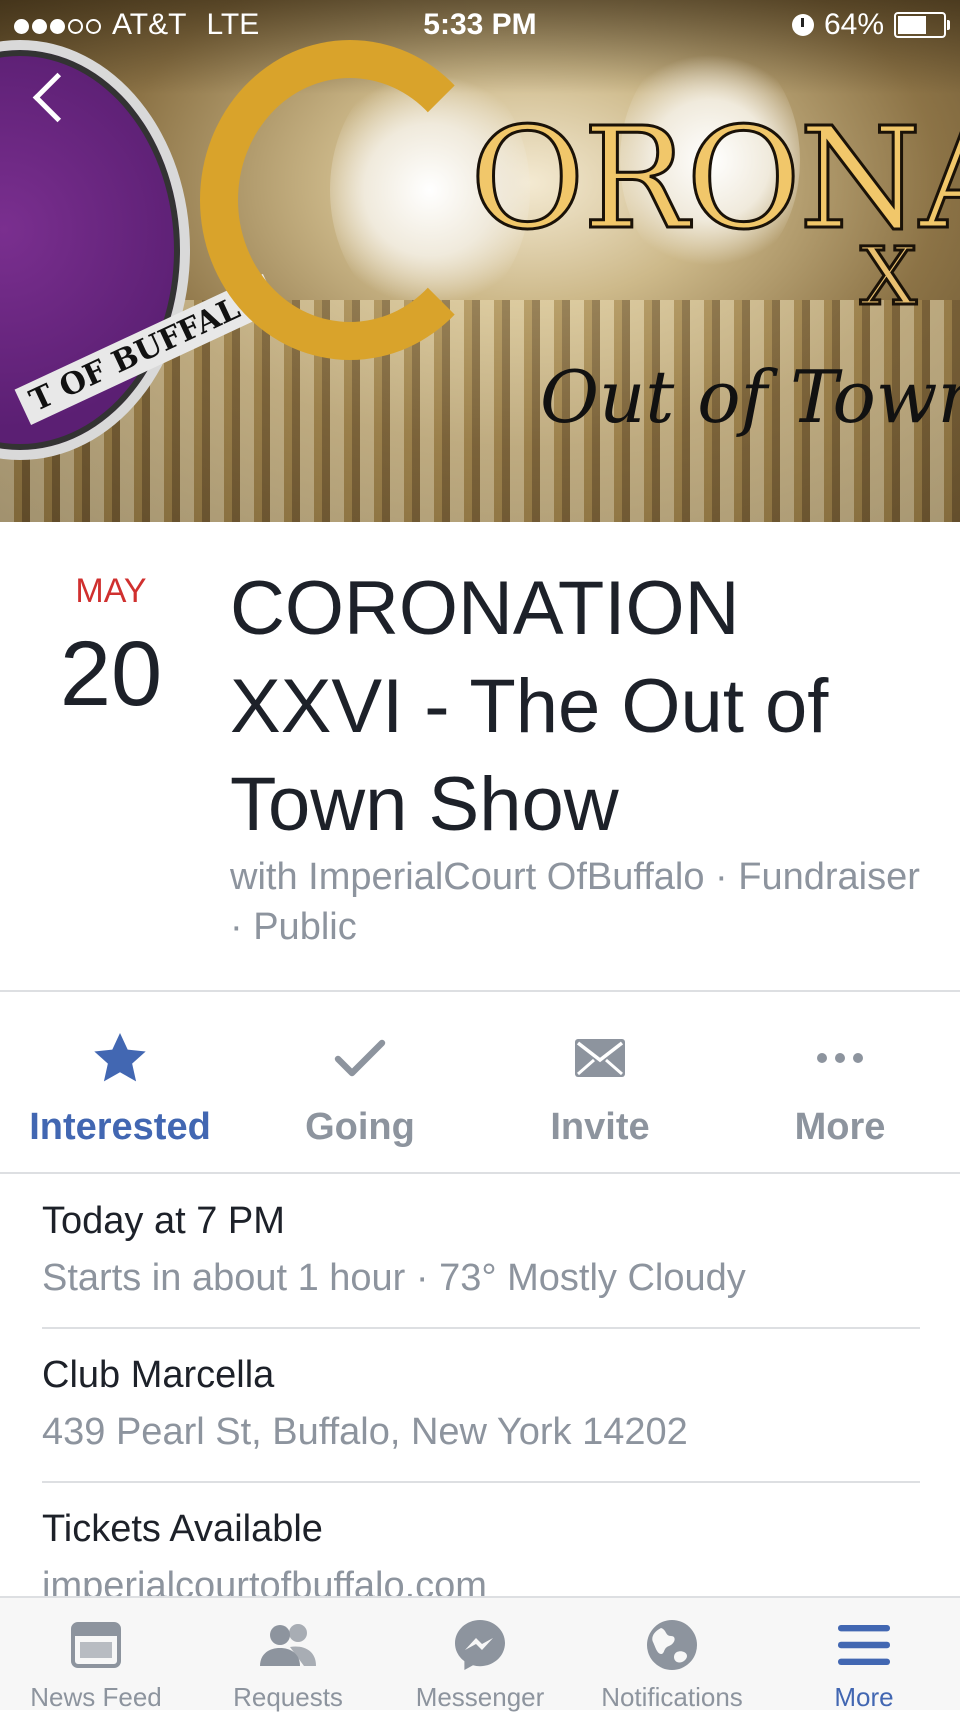  I want to click on event-action-bar: Interested Going Invite More, so click(480, 1085).